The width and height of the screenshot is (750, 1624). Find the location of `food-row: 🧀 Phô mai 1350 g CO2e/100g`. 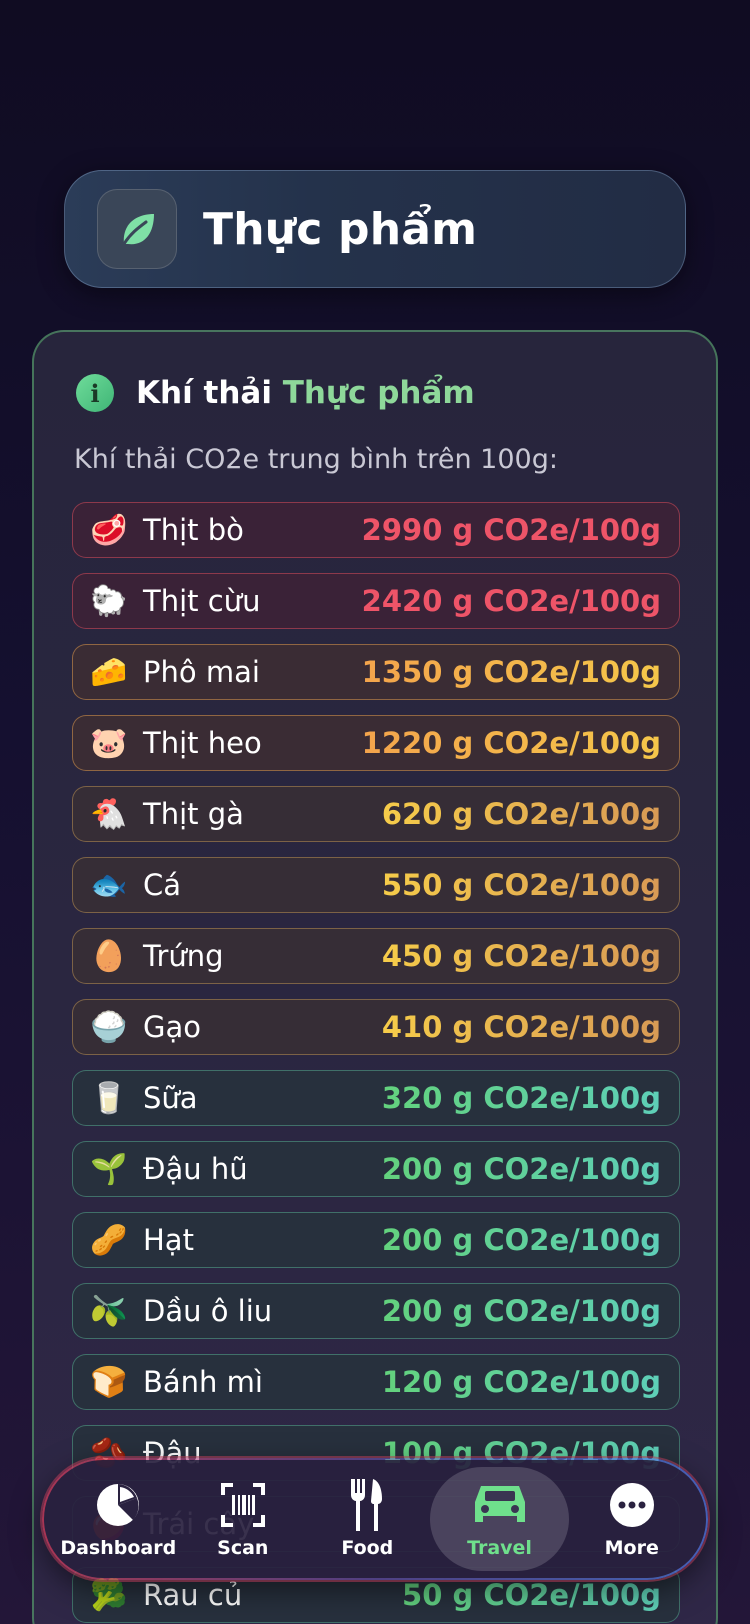

food-row: 🧀 Phô mai 1350 g CO2e/100g is located at coordinates (376, 672).